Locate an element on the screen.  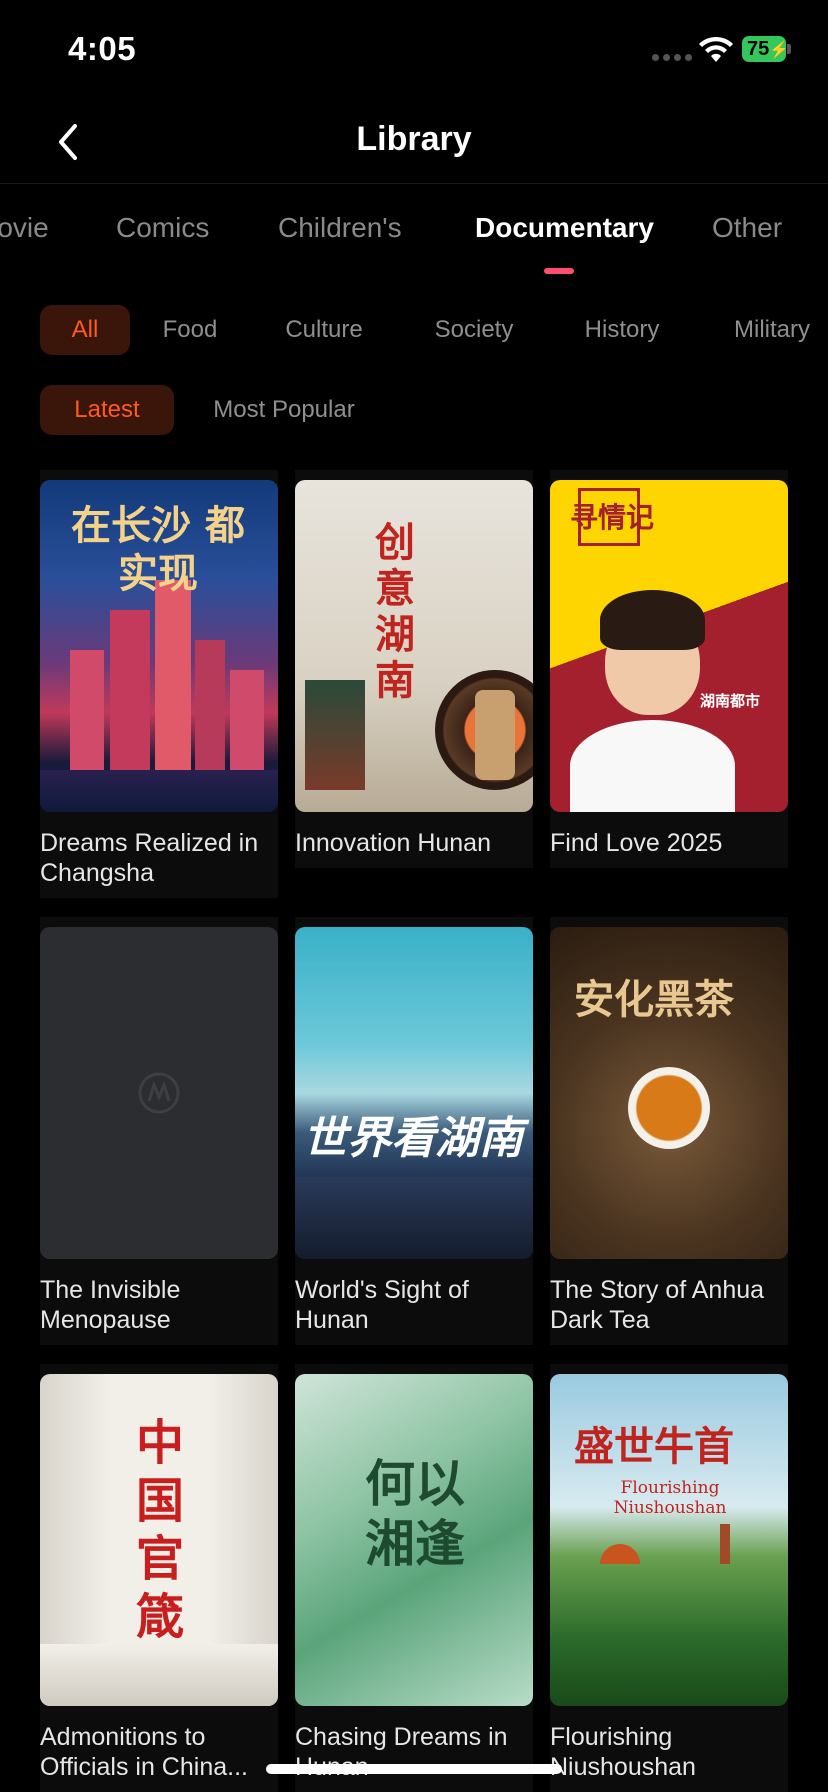
poster-text: 世界看湖南 is located at coordinates (413, 1138).